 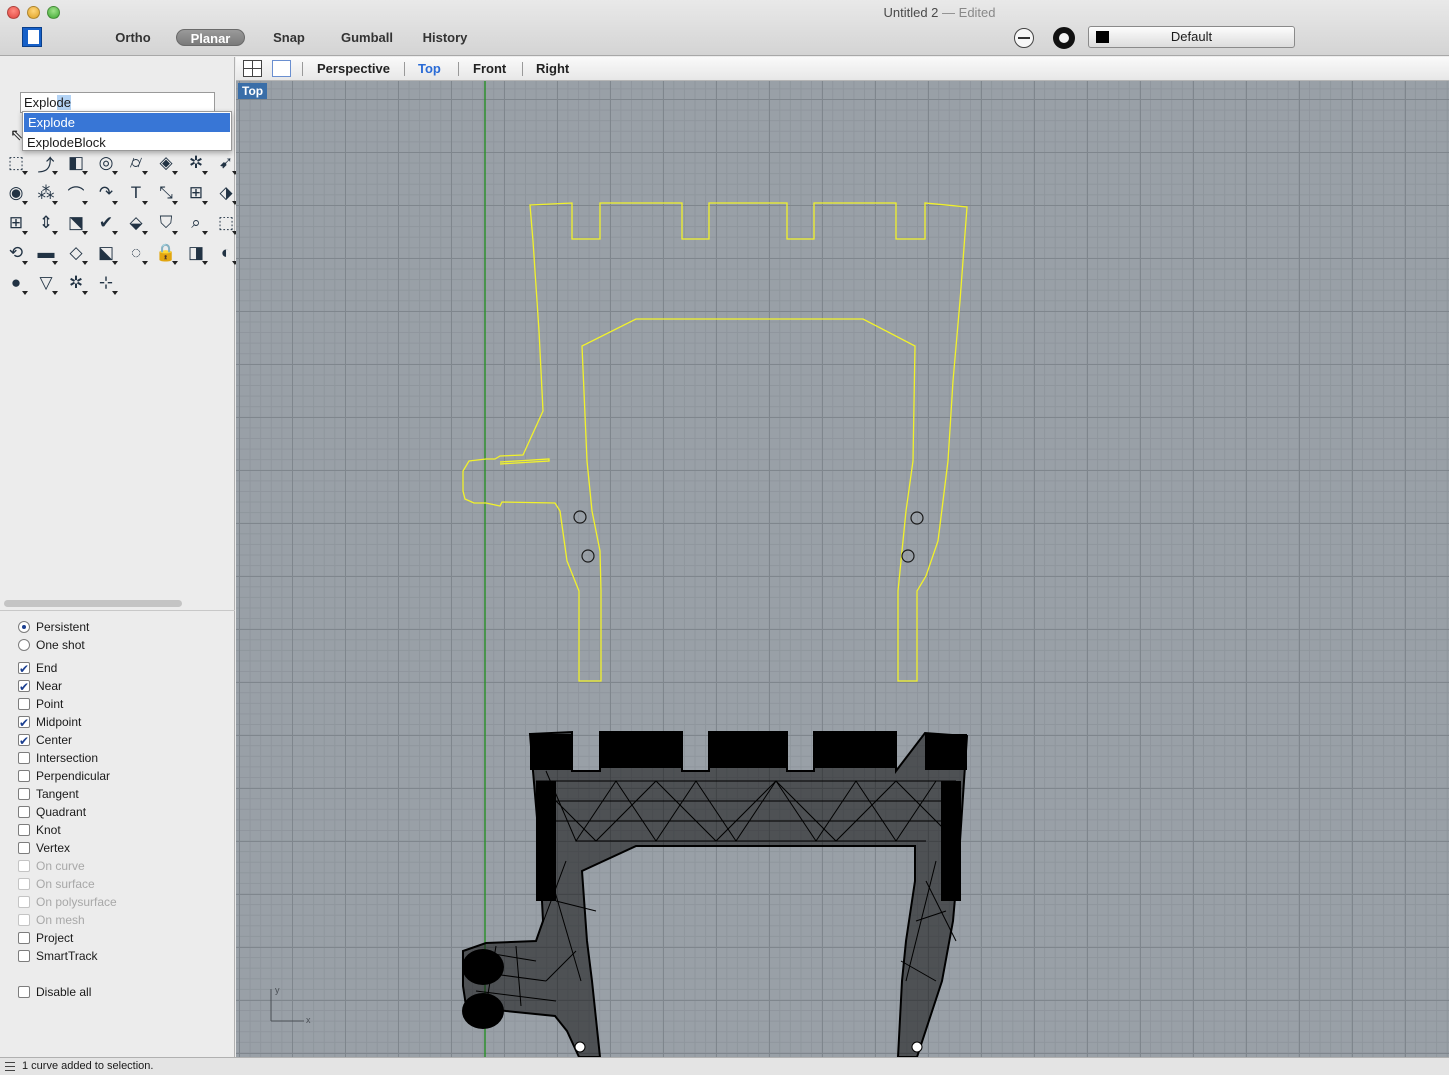 What do you see at coordinates (46, 163) in the screenshot?
I see `curve-tools-icon: ⤴` at bounding box center [46, 163].